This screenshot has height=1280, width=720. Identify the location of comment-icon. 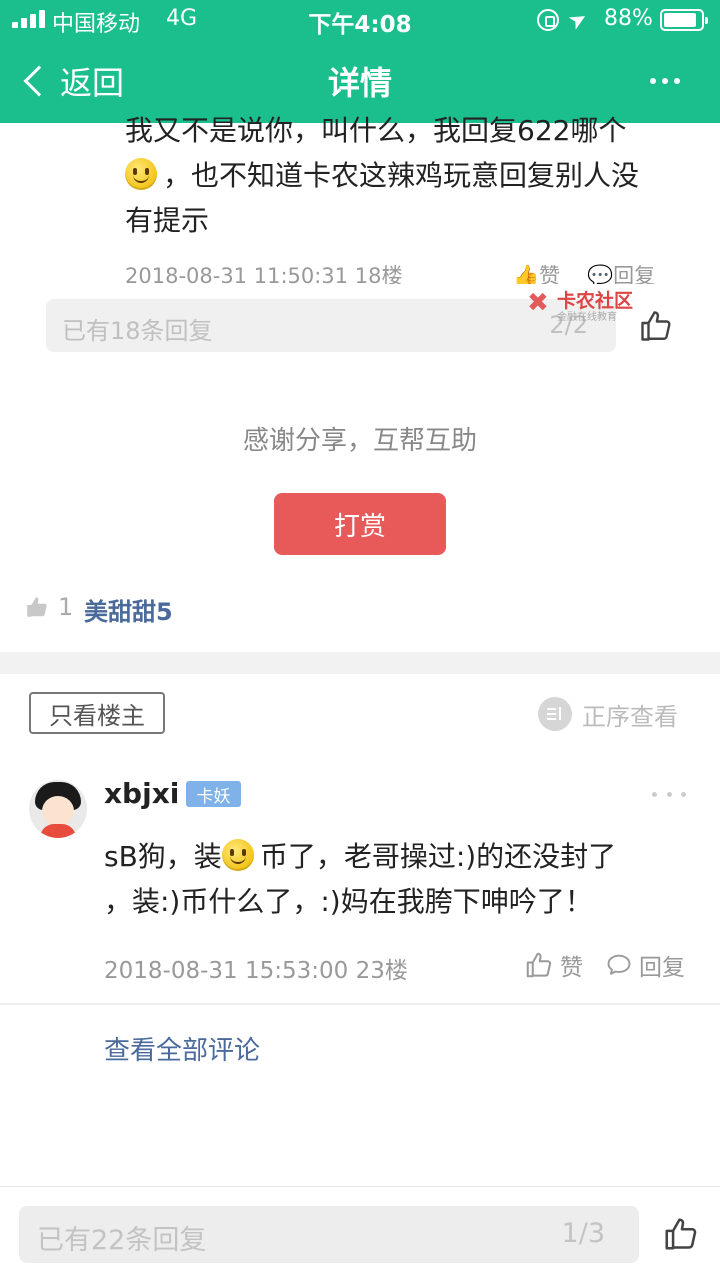
(619, 964).